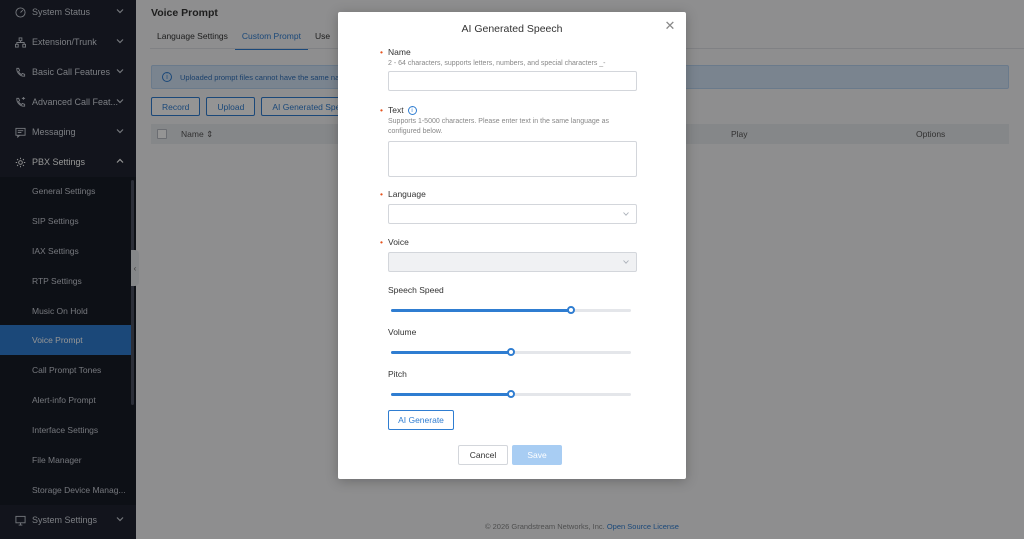  Describe the element at coordinates (399, 52) in the screenshot. I see `name-label-text: Name` at that location.